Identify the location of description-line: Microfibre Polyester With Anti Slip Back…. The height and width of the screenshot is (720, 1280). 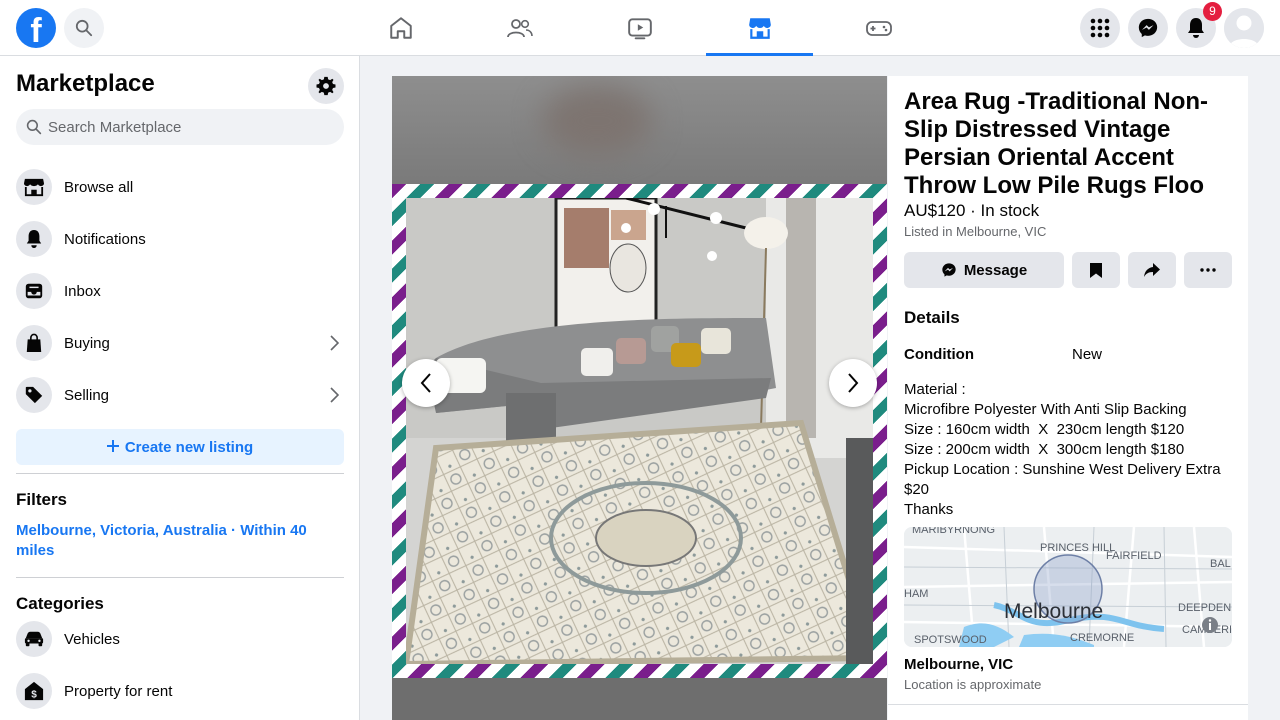
(1045, 409).